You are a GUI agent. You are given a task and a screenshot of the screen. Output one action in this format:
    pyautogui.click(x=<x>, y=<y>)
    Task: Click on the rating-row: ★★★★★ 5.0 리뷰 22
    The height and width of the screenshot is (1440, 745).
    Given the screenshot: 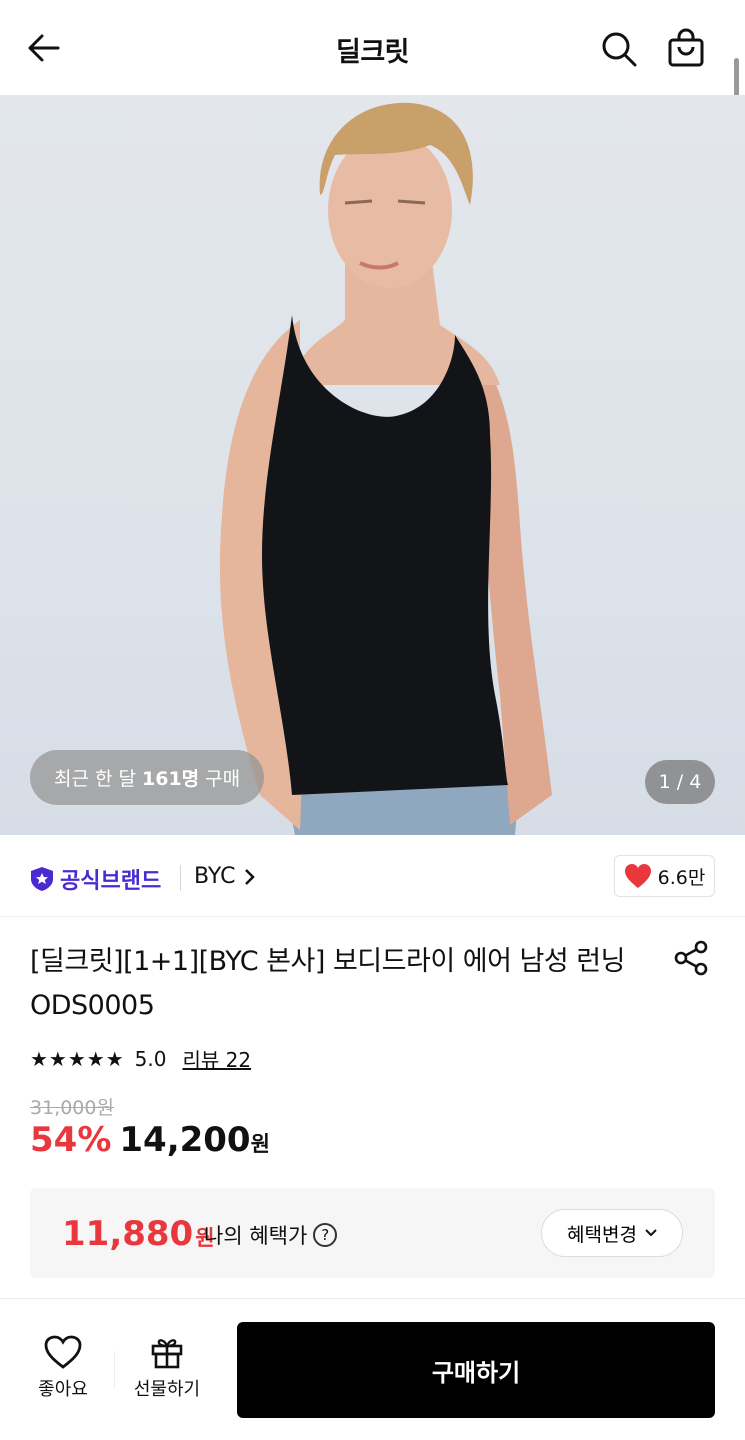 What is the action you would take?
    pyautogui.click(x=140, y=1058)
    